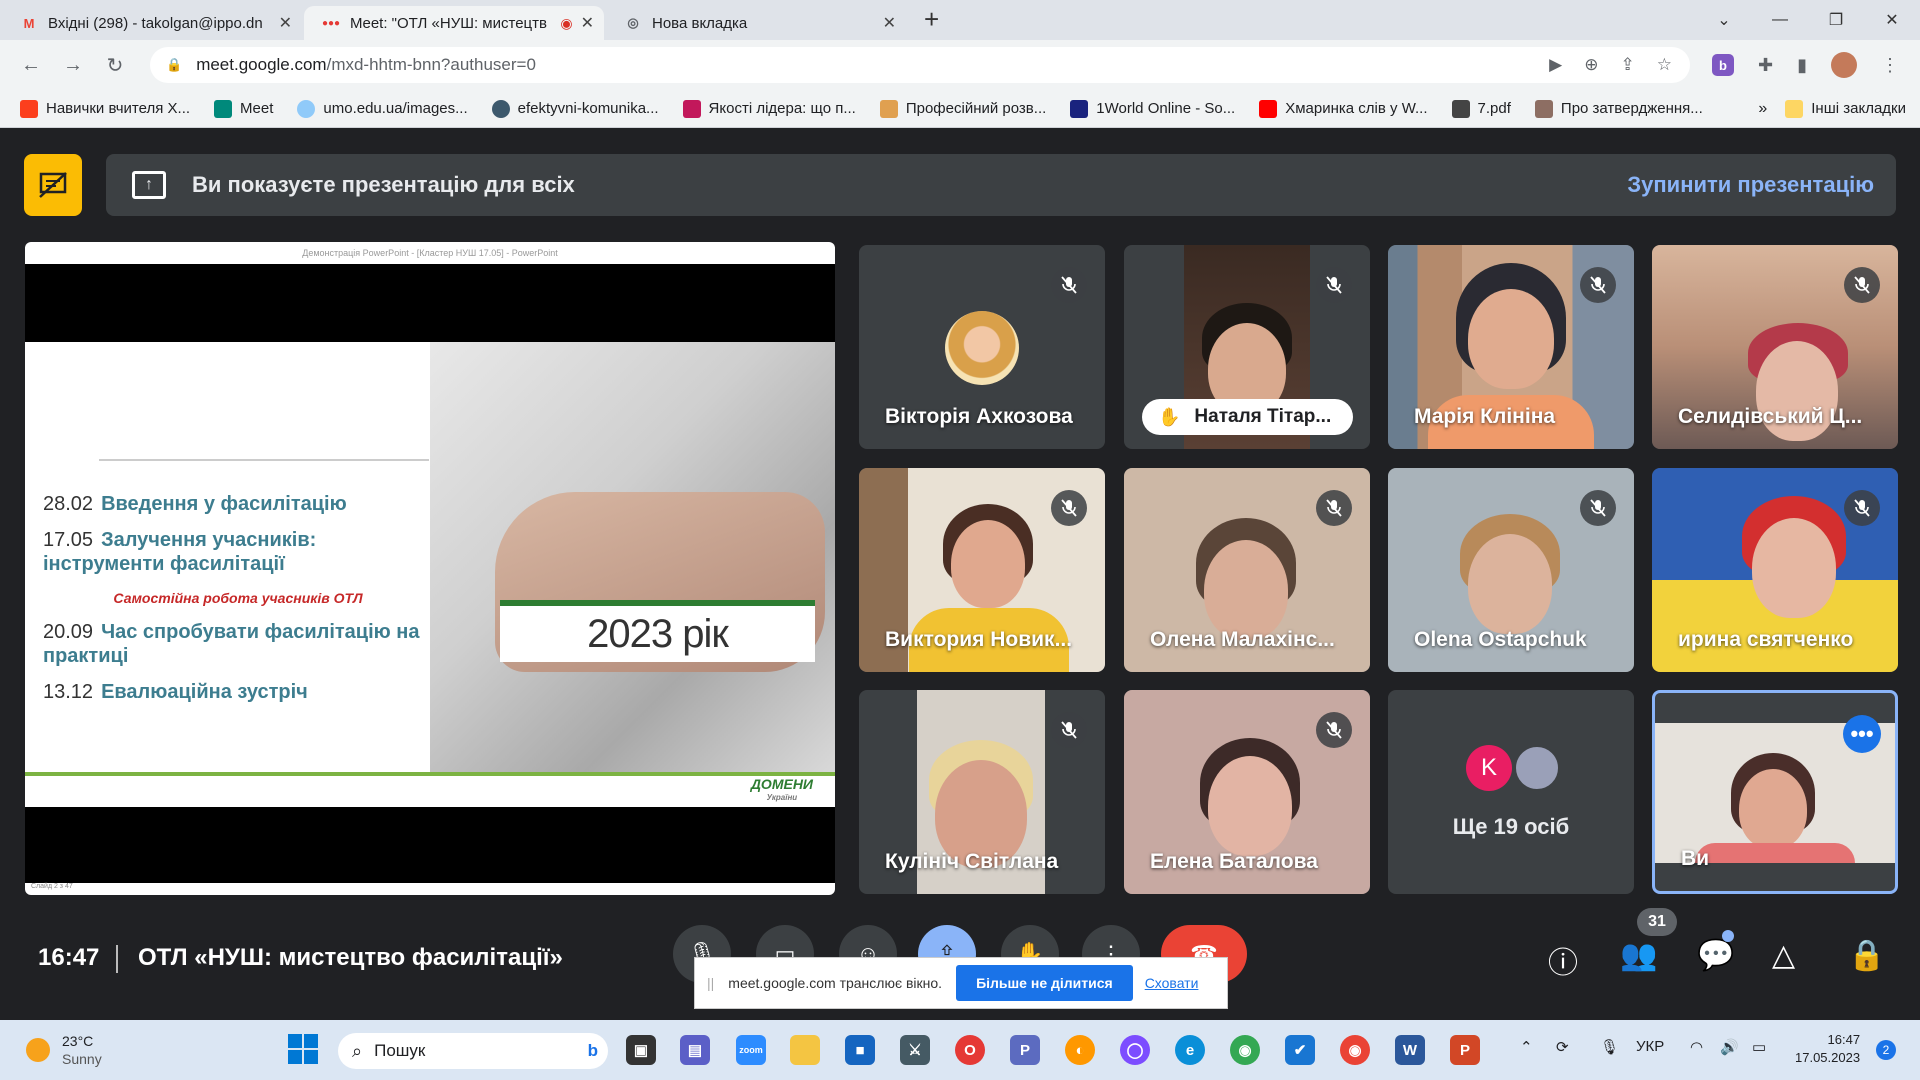  What do you see at coordinates (1562, 1047) in the screenshot?
I see `sync-icon: ⟳` at bounding box center [1562, 1047].